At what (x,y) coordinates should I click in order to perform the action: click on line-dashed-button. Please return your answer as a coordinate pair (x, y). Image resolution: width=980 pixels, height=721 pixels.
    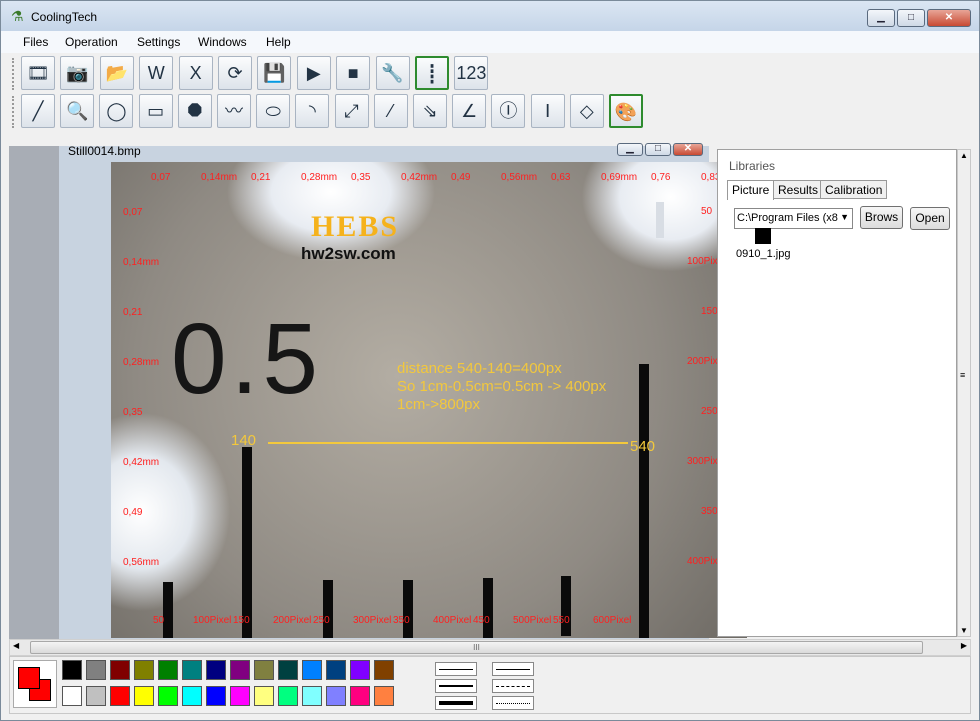
    Looking at the image, I should click on (513, 686).